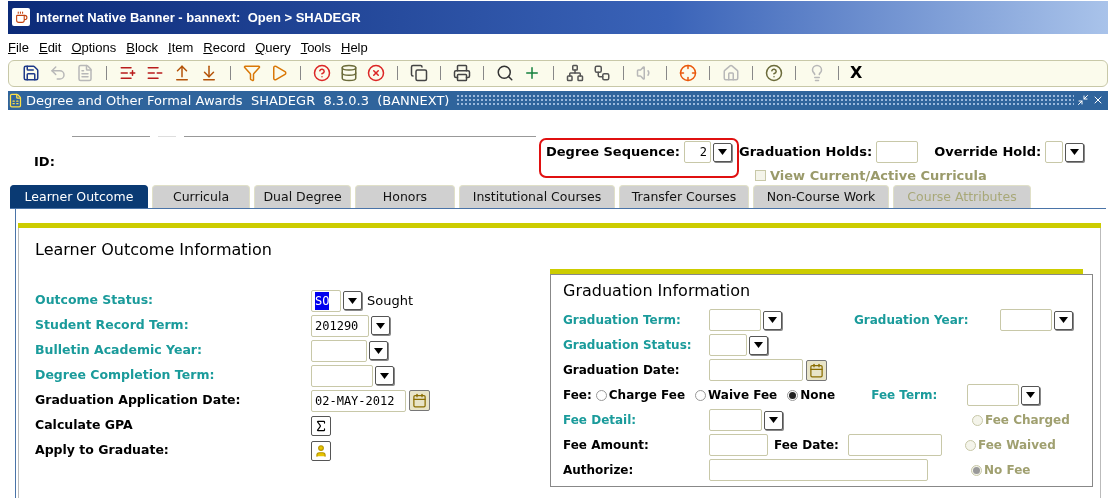 This screenshot has height=498, width=1116. Describe the element at coordinates (807, 445) in the screenshot. I see `field-label: Fee Date:` at that location.